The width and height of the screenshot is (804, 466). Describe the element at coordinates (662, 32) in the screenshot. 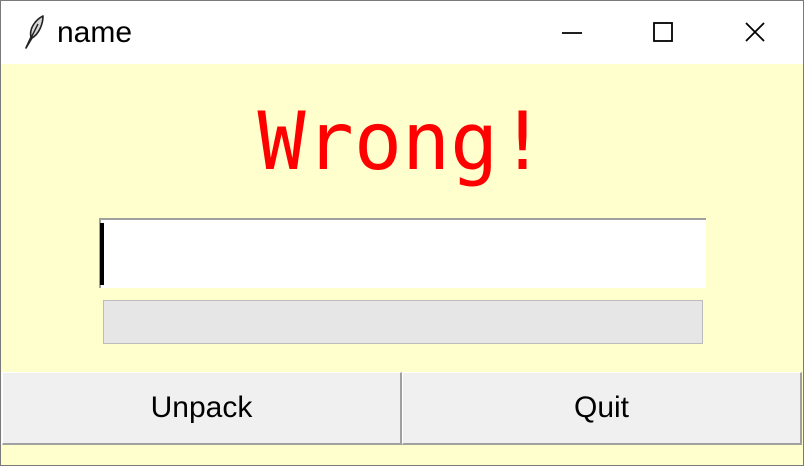

I see `maximize-button` at that location.